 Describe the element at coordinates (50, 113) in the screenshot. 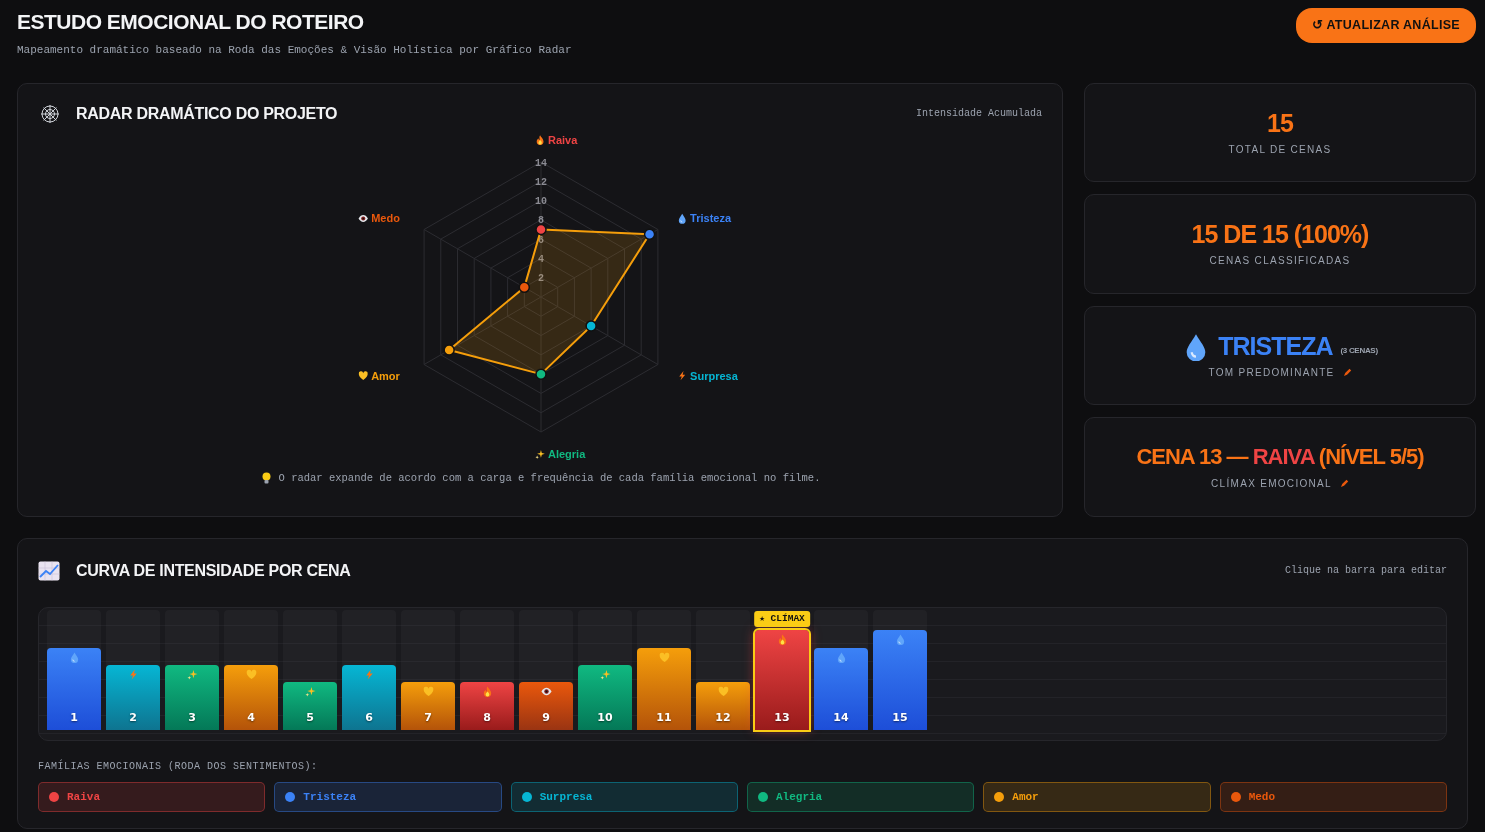

I see `spiderweb-icon` at that location.